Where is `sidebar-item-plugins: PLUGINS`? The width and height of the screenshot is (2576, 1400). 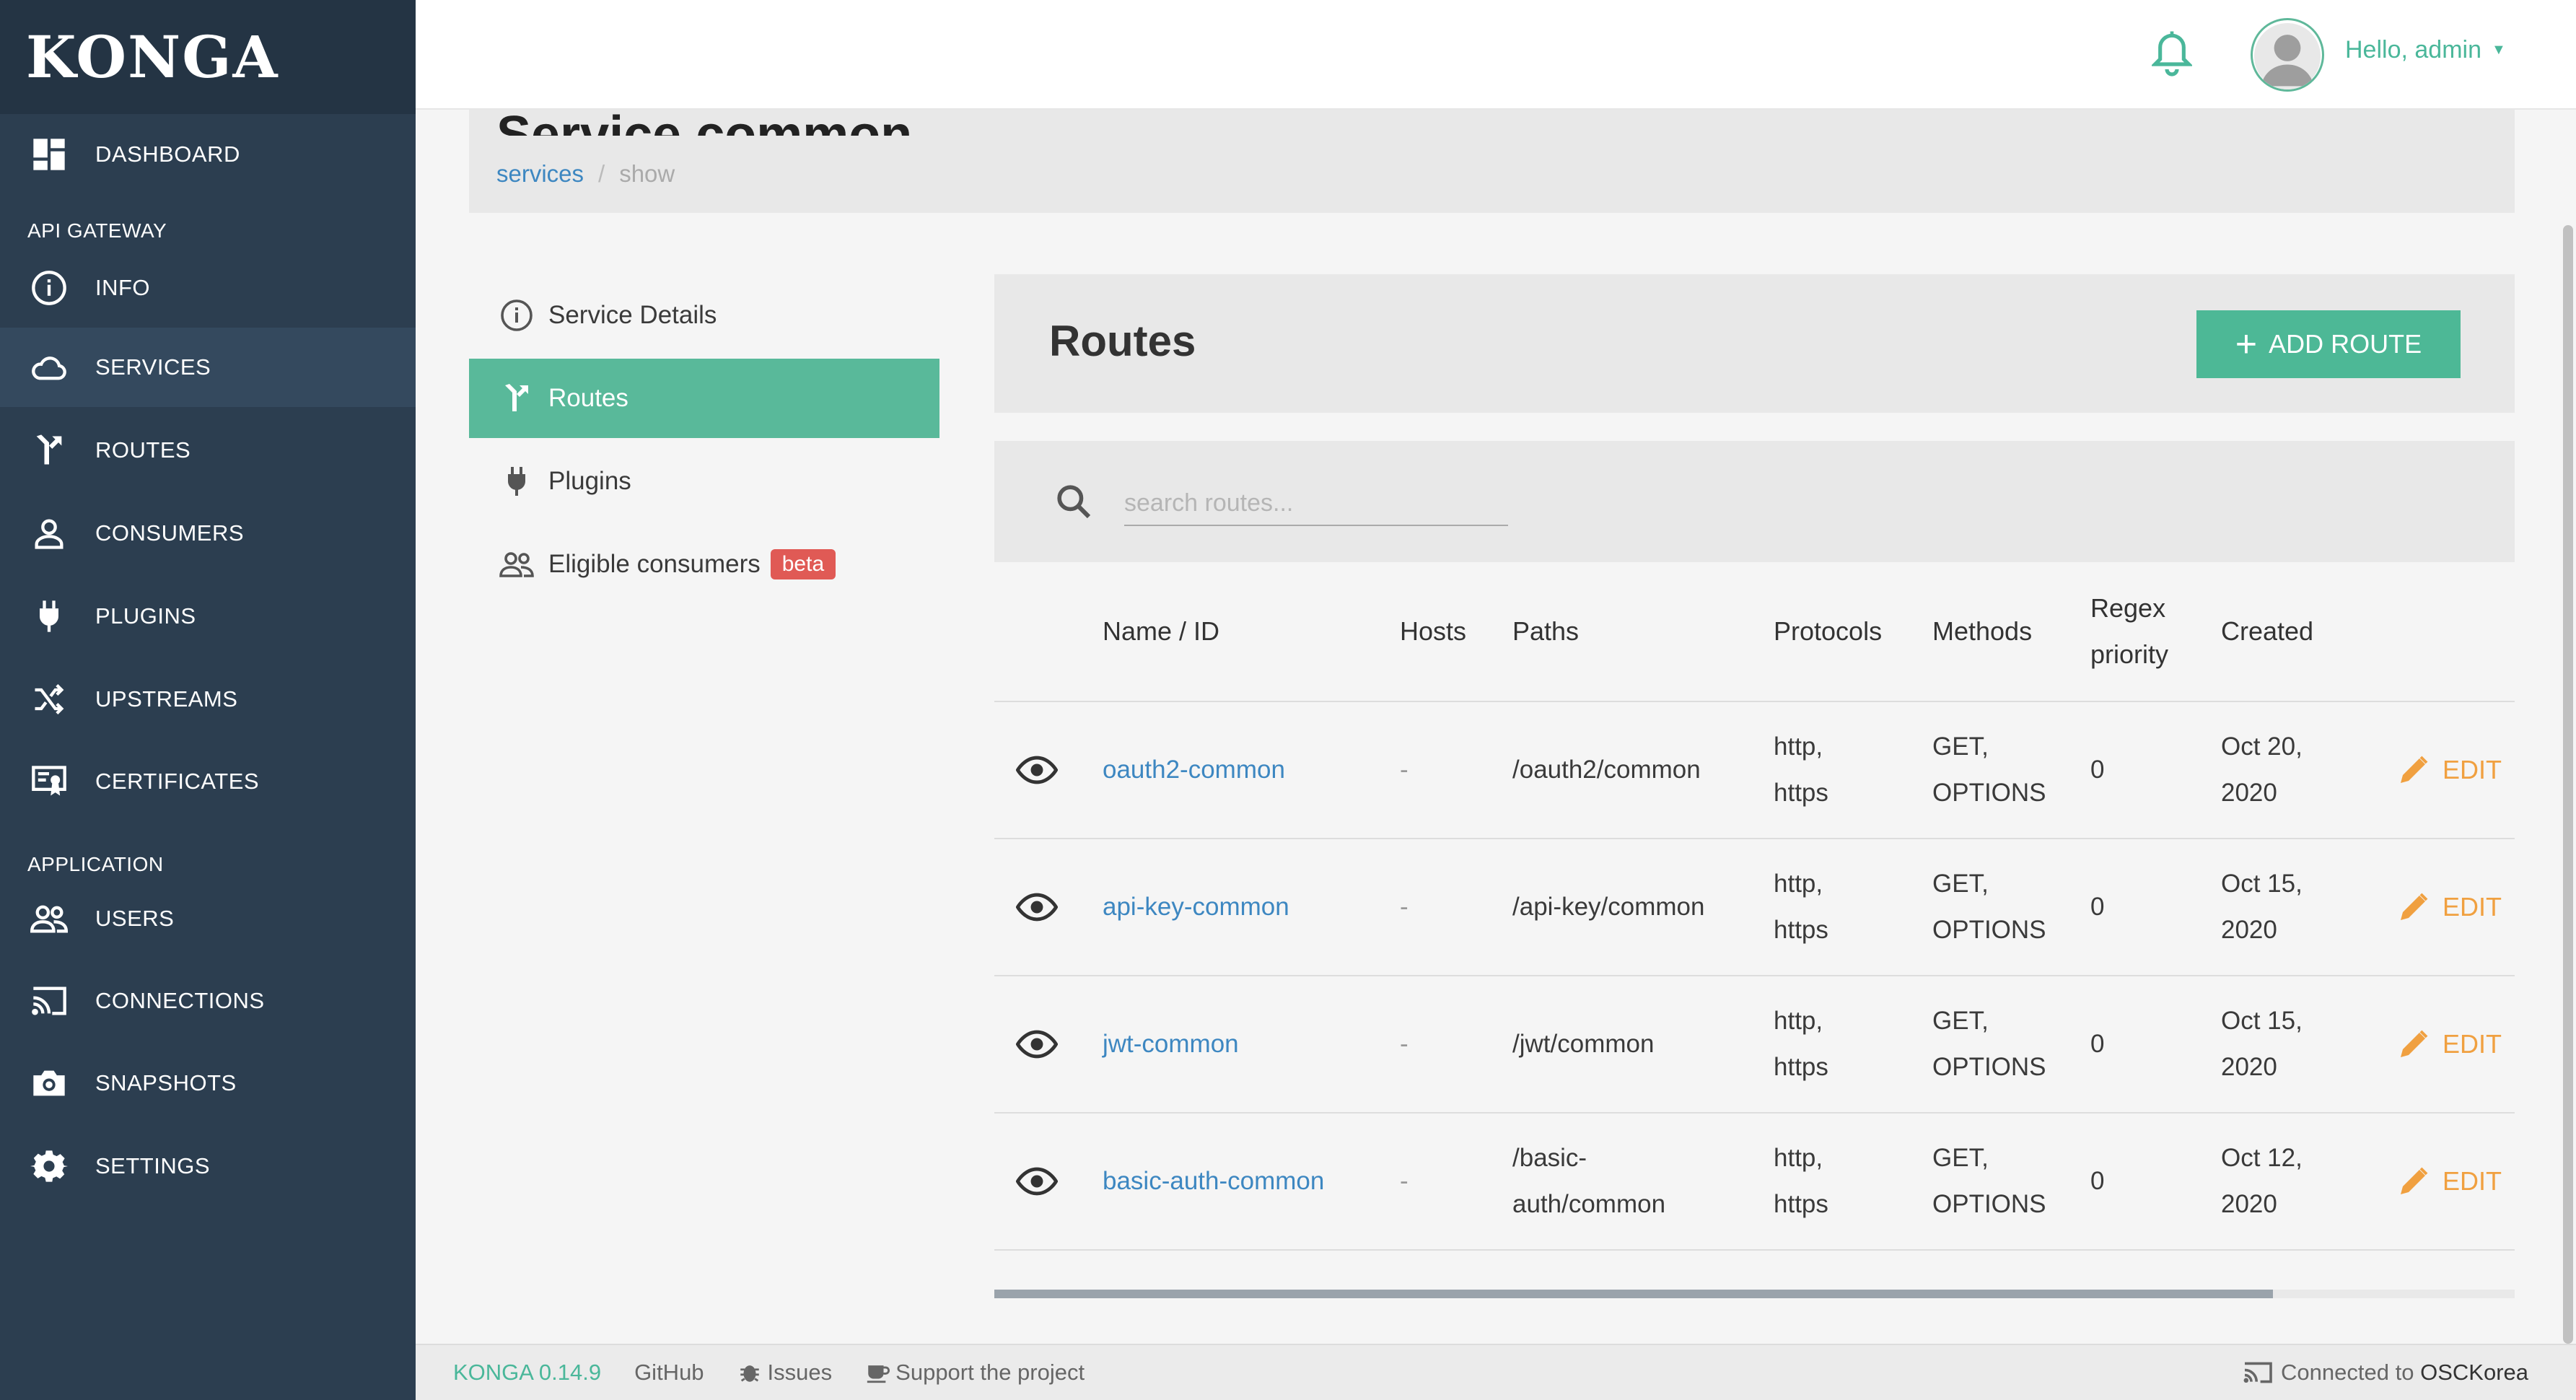 sidebar-item-plugins: PLUGINS is located at coordinates (208, 616).